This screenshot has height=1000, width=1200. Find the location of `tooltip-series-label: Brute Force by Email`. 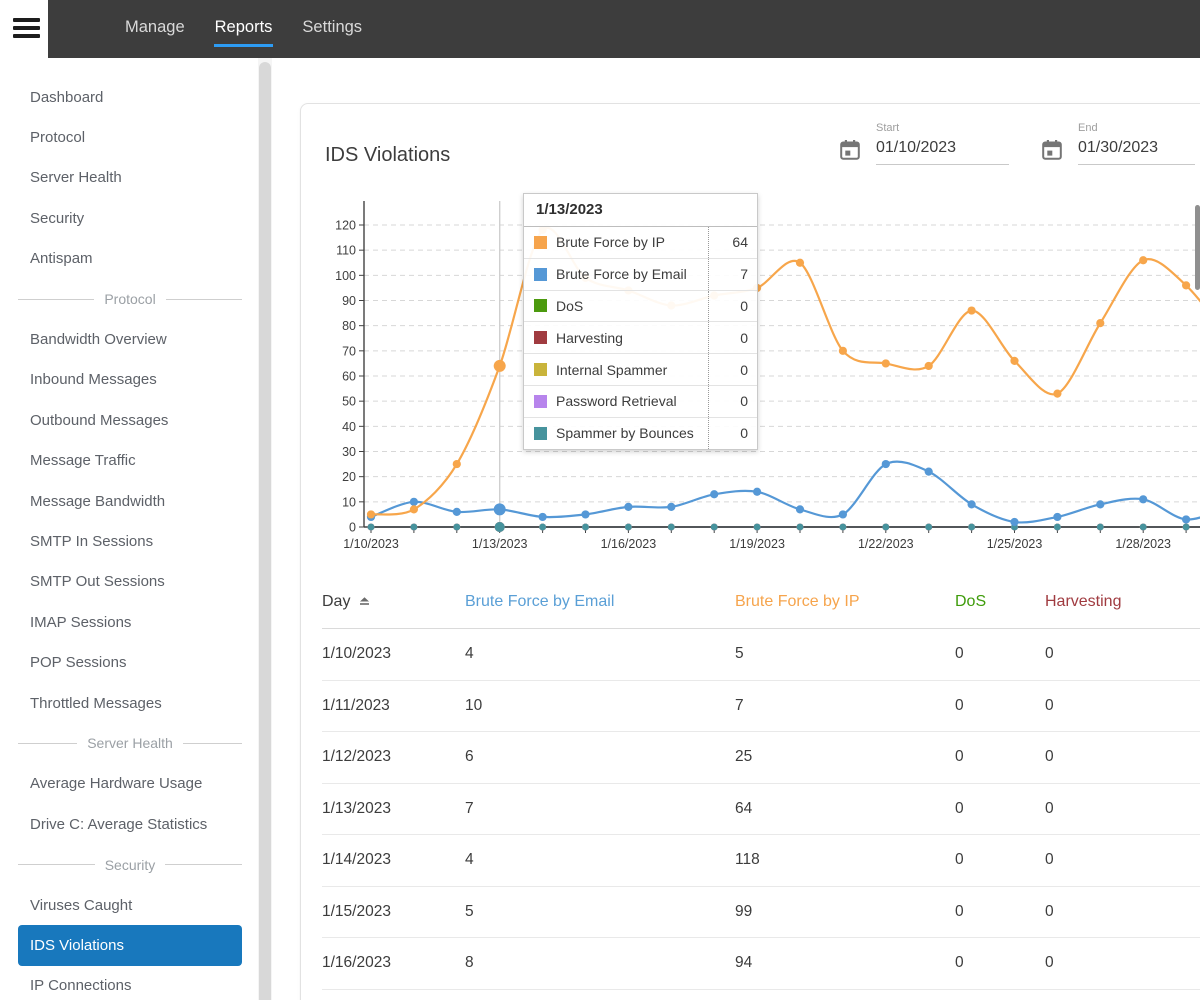

tooltip-series-label: Brute Force by Email is located at coordinates (621, 274).